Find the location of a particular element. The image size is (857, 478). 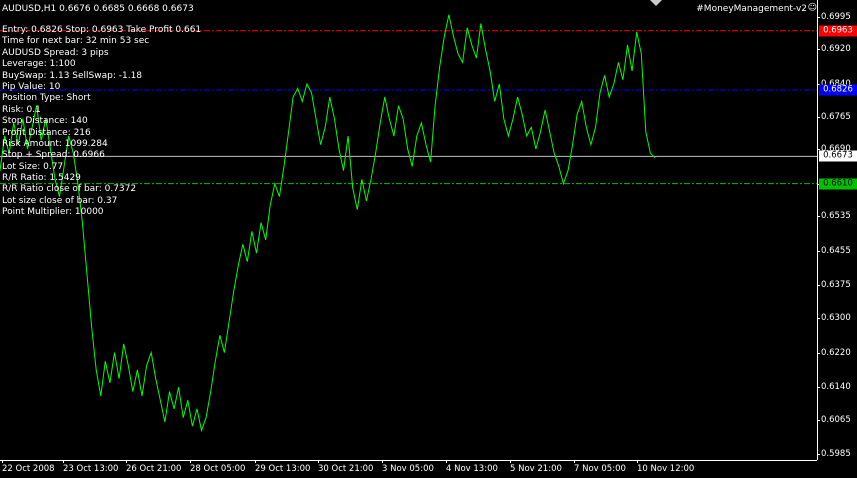

y-tick-label: 0.6535 is located at coordinates (834, 216).